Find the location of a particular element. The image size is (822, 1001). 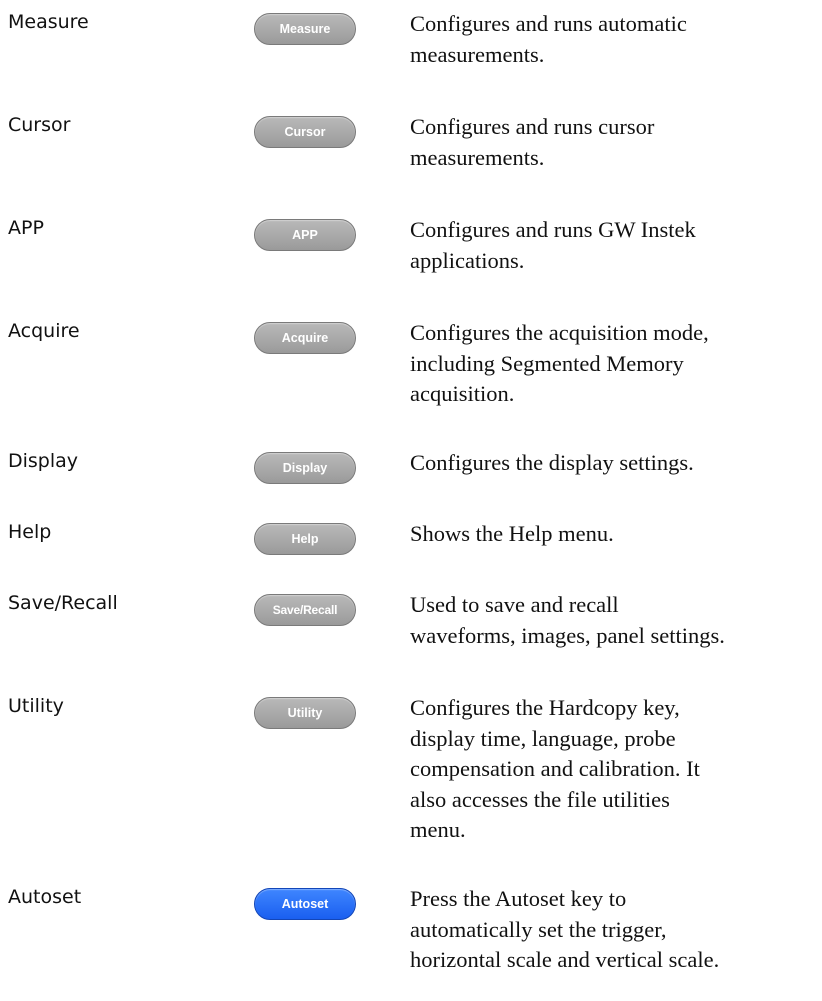

description-line: display time, language, probe is located at coordinates (543, 738).